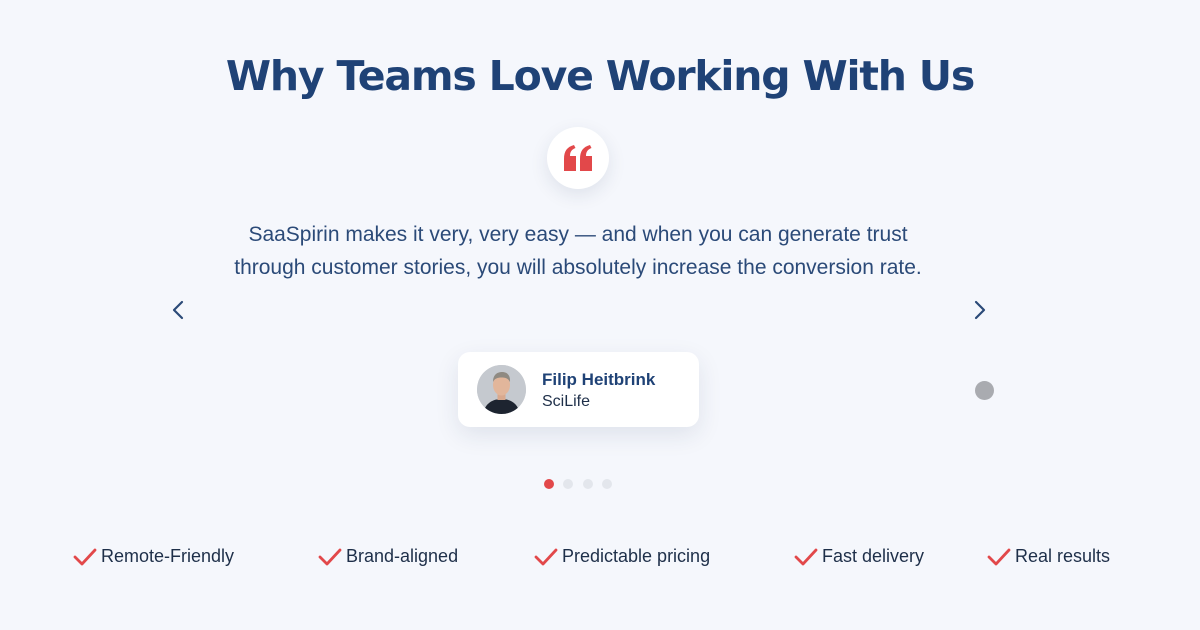 The width and height of the screenshot is (1200, 630). I want to click on feature-label: Brand-aligned, so click(402, 556).